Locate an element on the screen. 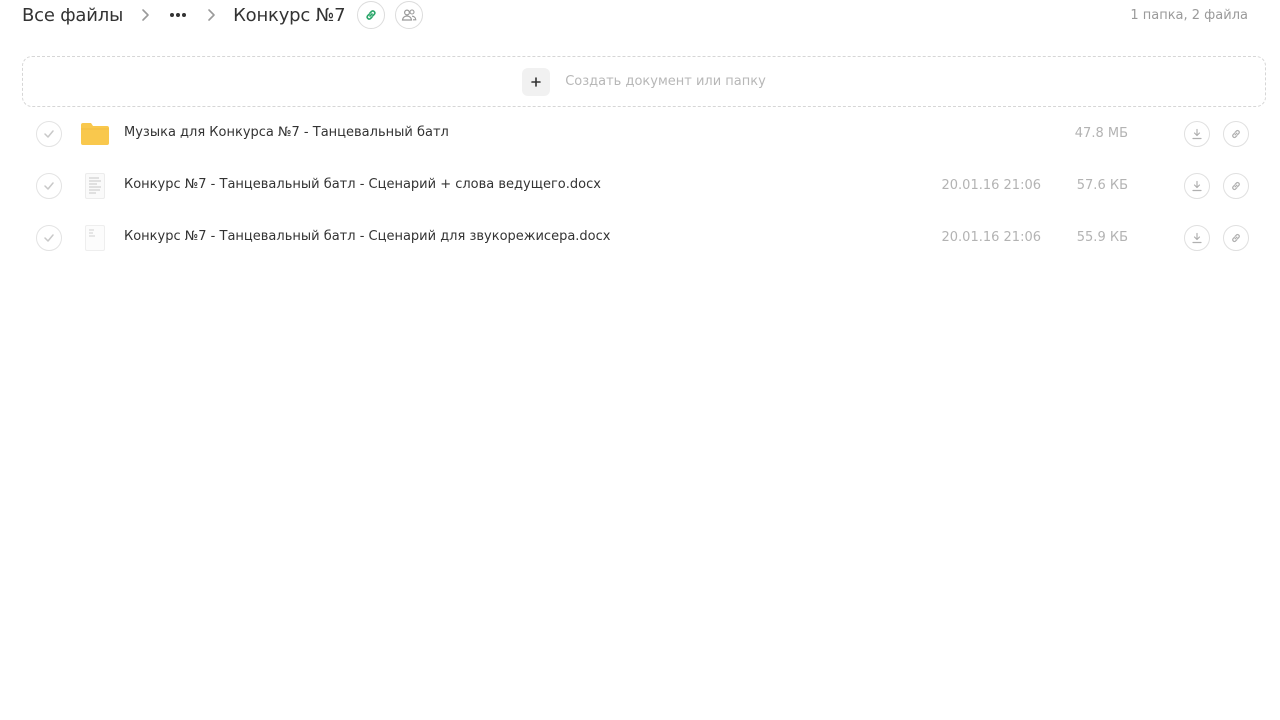 Image resolution: width=1280 pixels, height=720 pixels. users-icon is located at coordinates (409, 15).